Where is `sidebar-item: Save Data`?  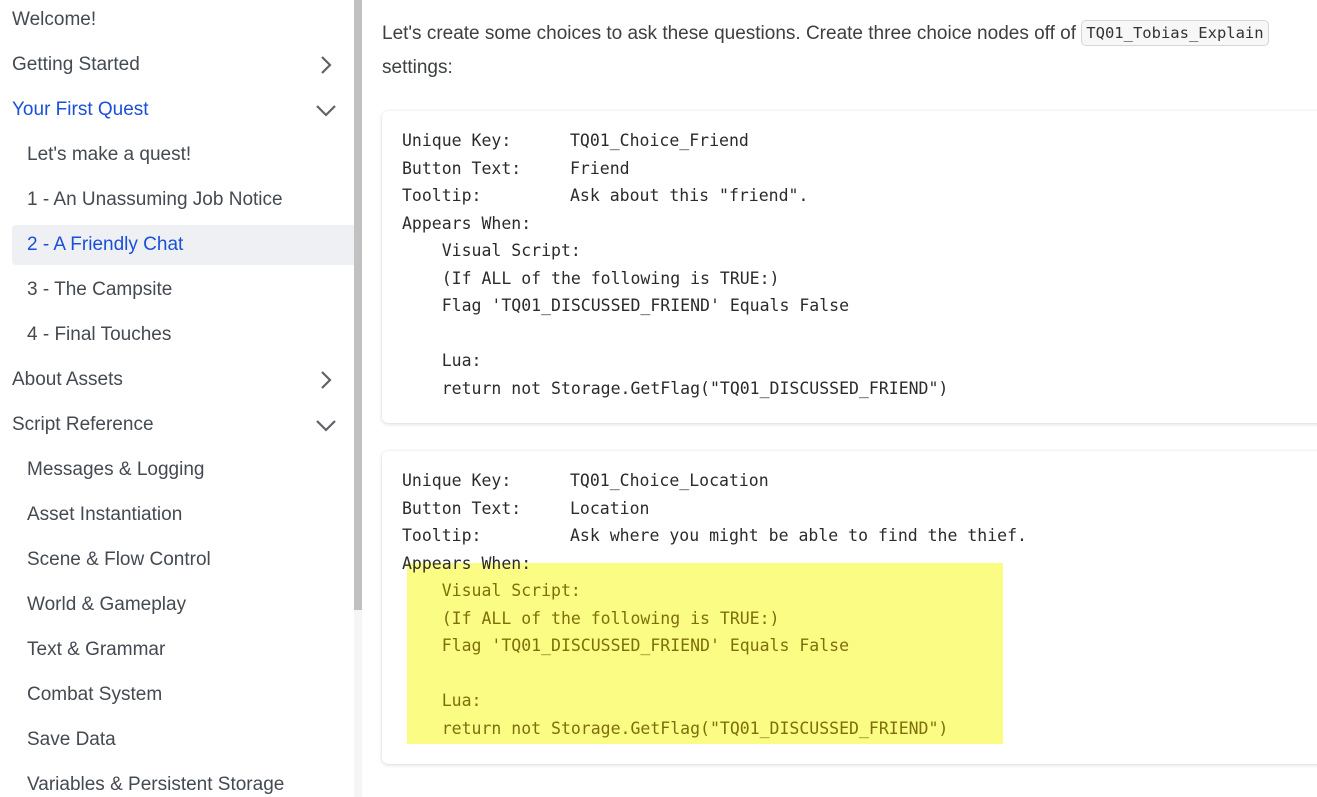 sidebar-item: Save Data is located at coordinates (177, 740).